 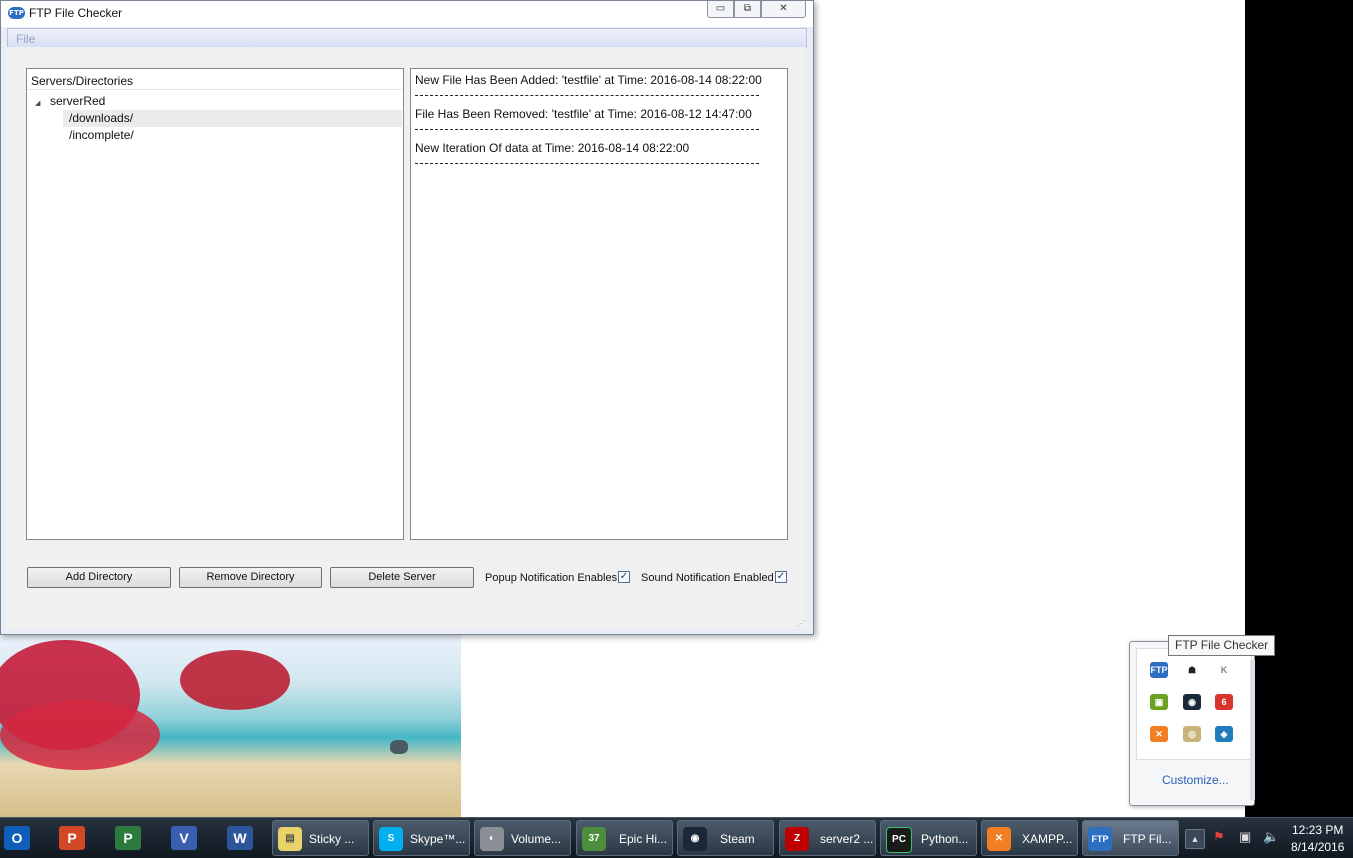 I want to click on wallpaper-red-tree, so click(x=235, y=680).